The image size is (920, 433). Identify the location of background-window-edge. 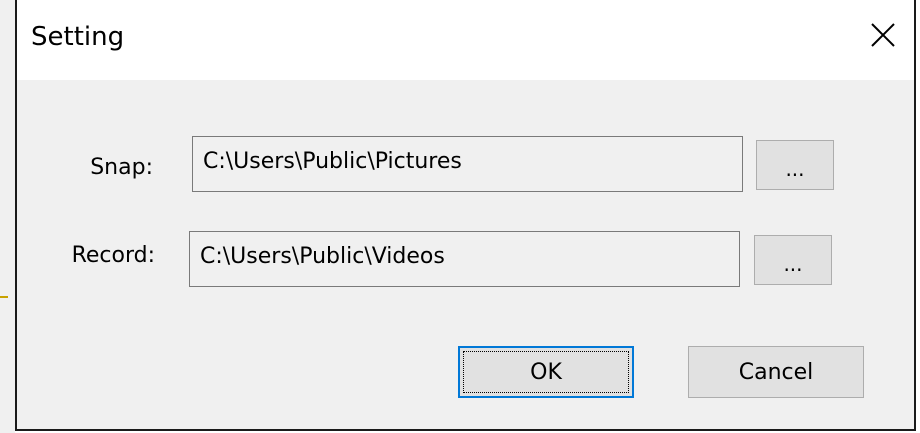
(7, 216).